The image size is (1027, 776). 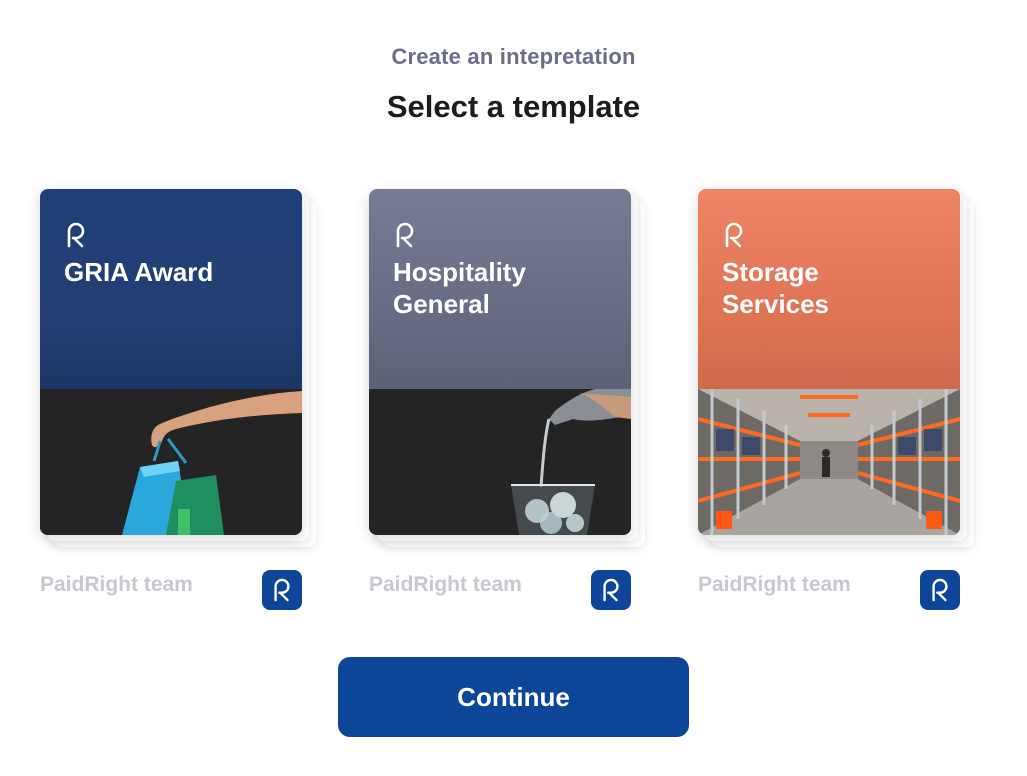 What do you see at coordinates (513, 106) in the screenshot?
I see `page-title: Select a template` at bounding box center [513, 106].